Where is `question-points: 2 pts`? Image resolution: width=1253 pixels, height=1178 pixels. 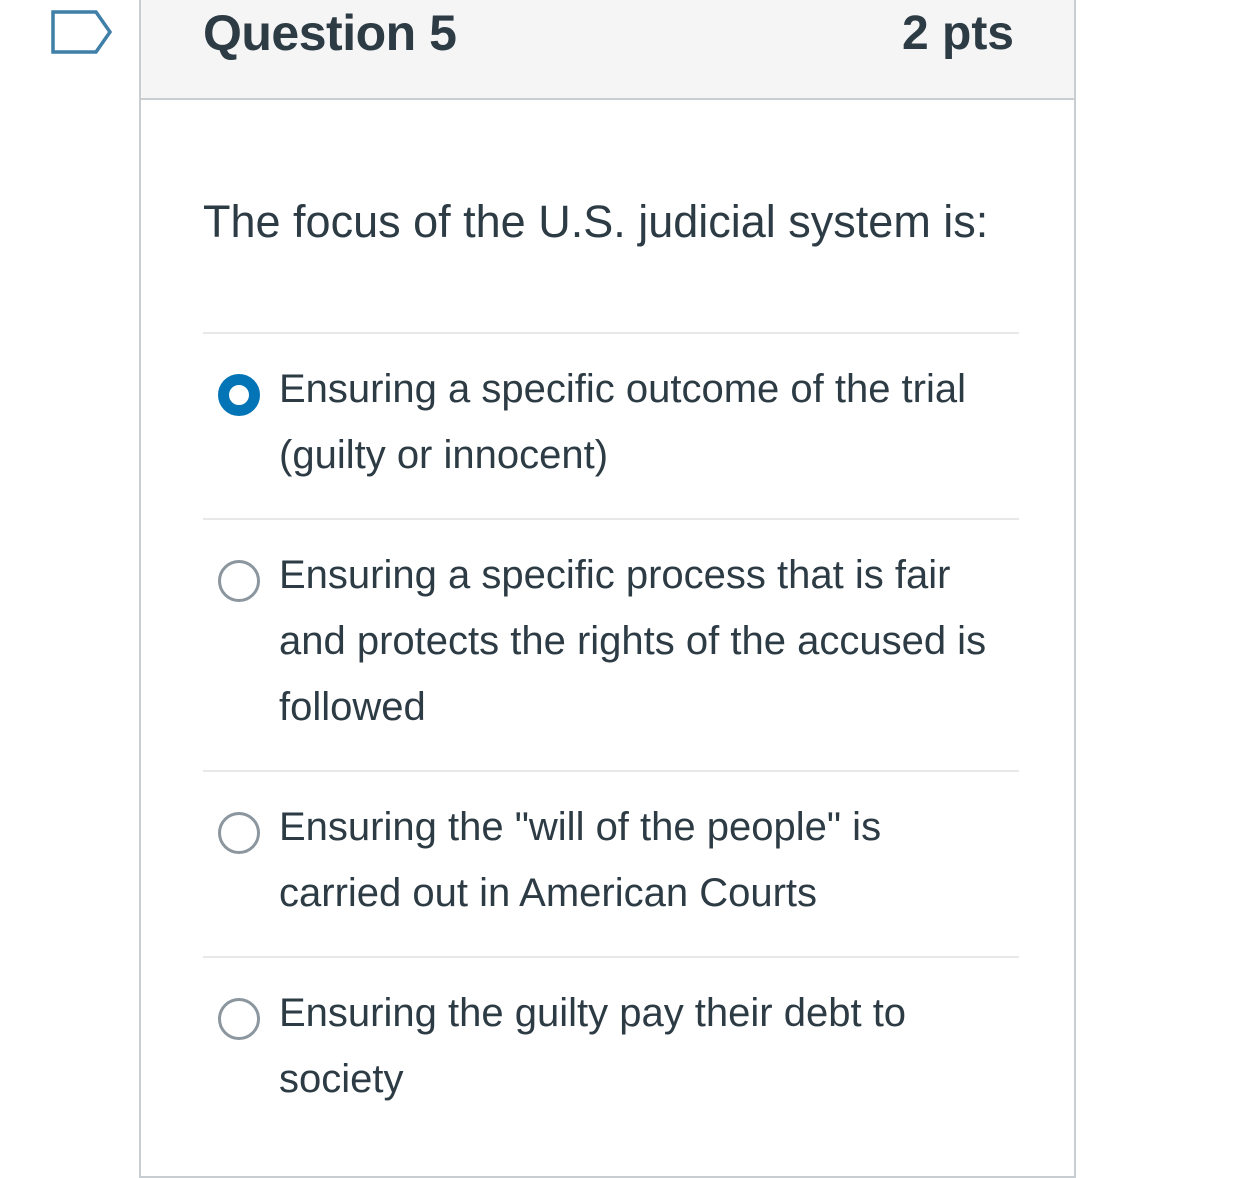
question-points: 2 pts is located at coordinates (957, 33).